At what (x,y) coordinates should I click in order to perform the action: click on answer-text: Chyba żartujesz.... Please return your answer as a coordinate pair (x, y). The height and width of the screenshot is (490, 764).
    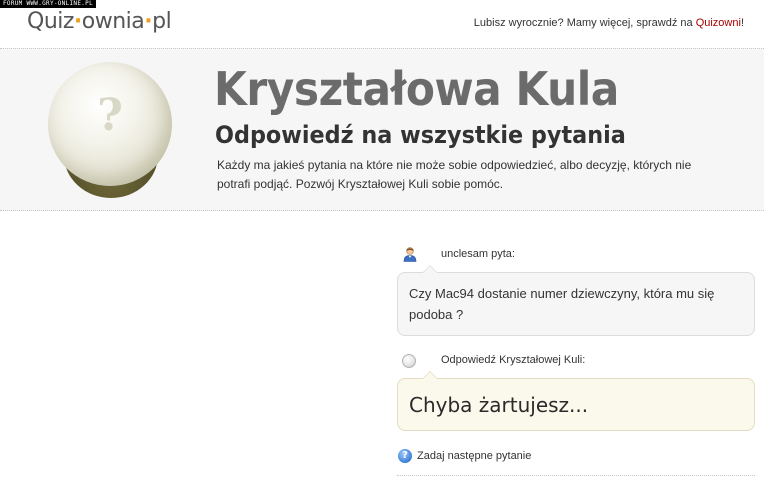
    Looking at the image, I should click on (499, 405).